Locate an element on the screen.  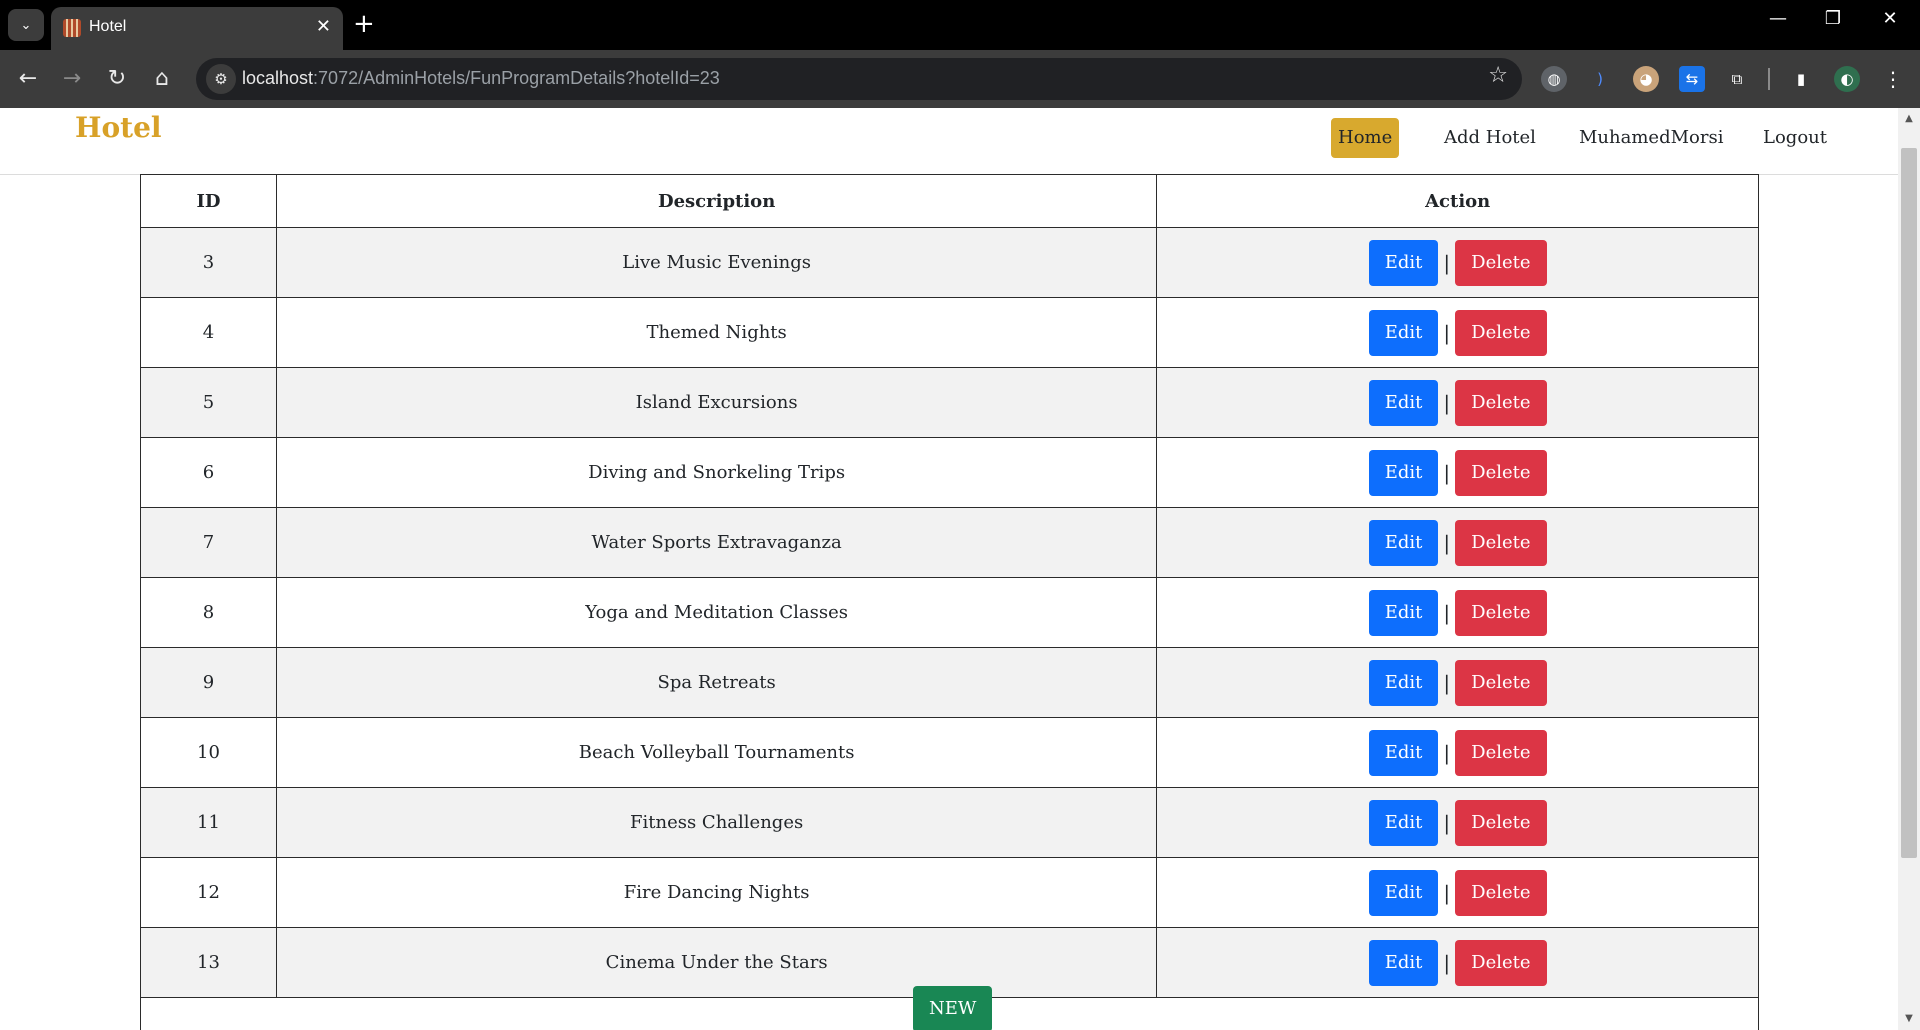
table-row: 7 Water Sports Extravaganza Edit | Delete is located at coordinates (949, 542).